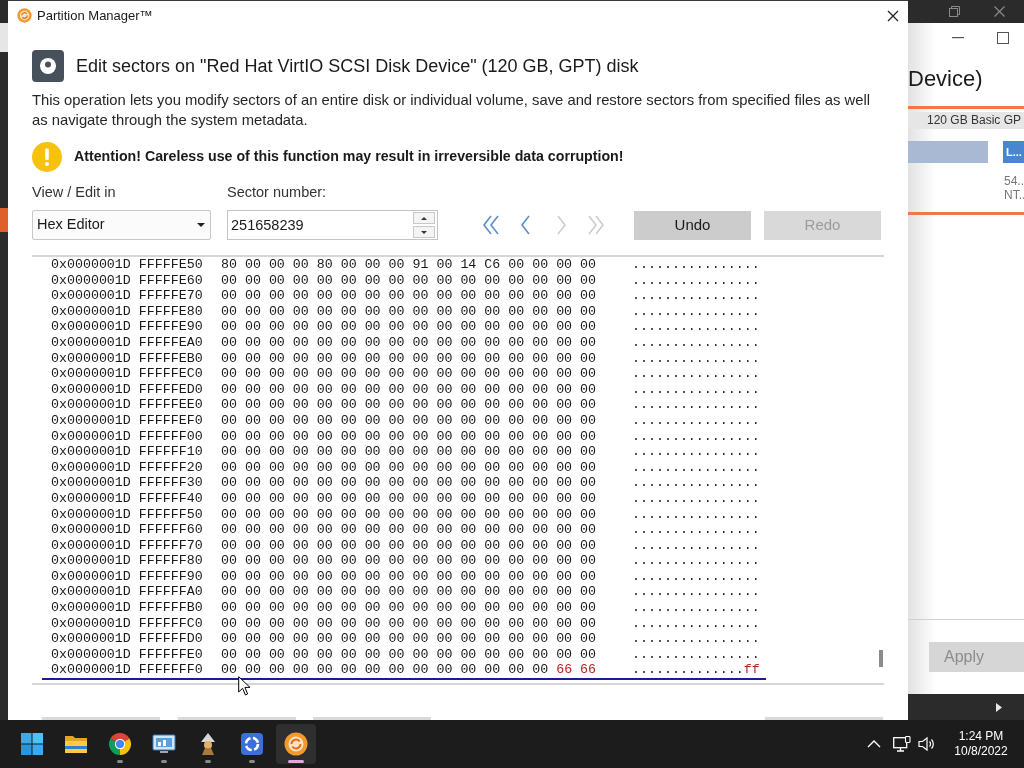 The width and height of the screenshot is (1024, 768). Describe the element at coordinates (966, 707) in the screenshot. I see `horizontal-scrollbar` at that location.